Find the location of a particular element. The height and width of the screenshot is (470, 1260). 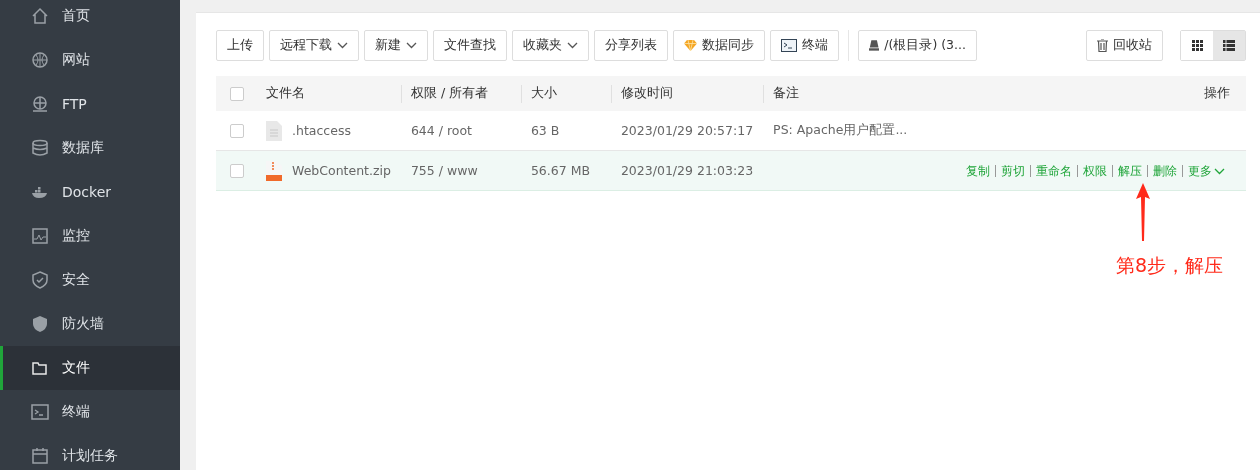

recycle-bin-button: 回收站 is located at coordinates (1124, 45).